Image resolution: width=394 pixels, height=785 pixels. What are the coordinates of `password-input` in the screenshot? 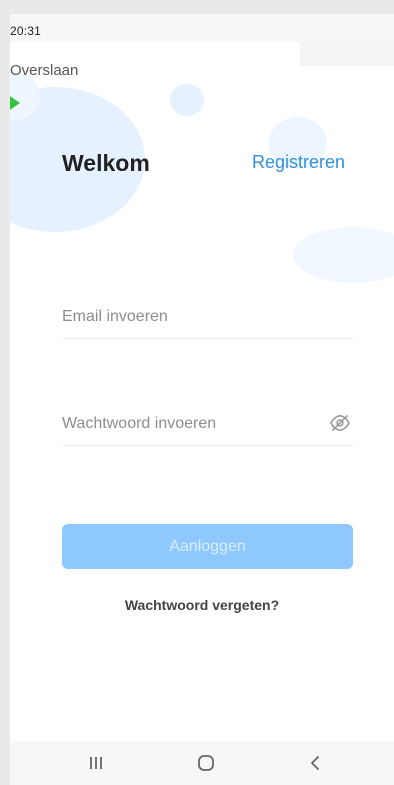 It's located at (207, 424).